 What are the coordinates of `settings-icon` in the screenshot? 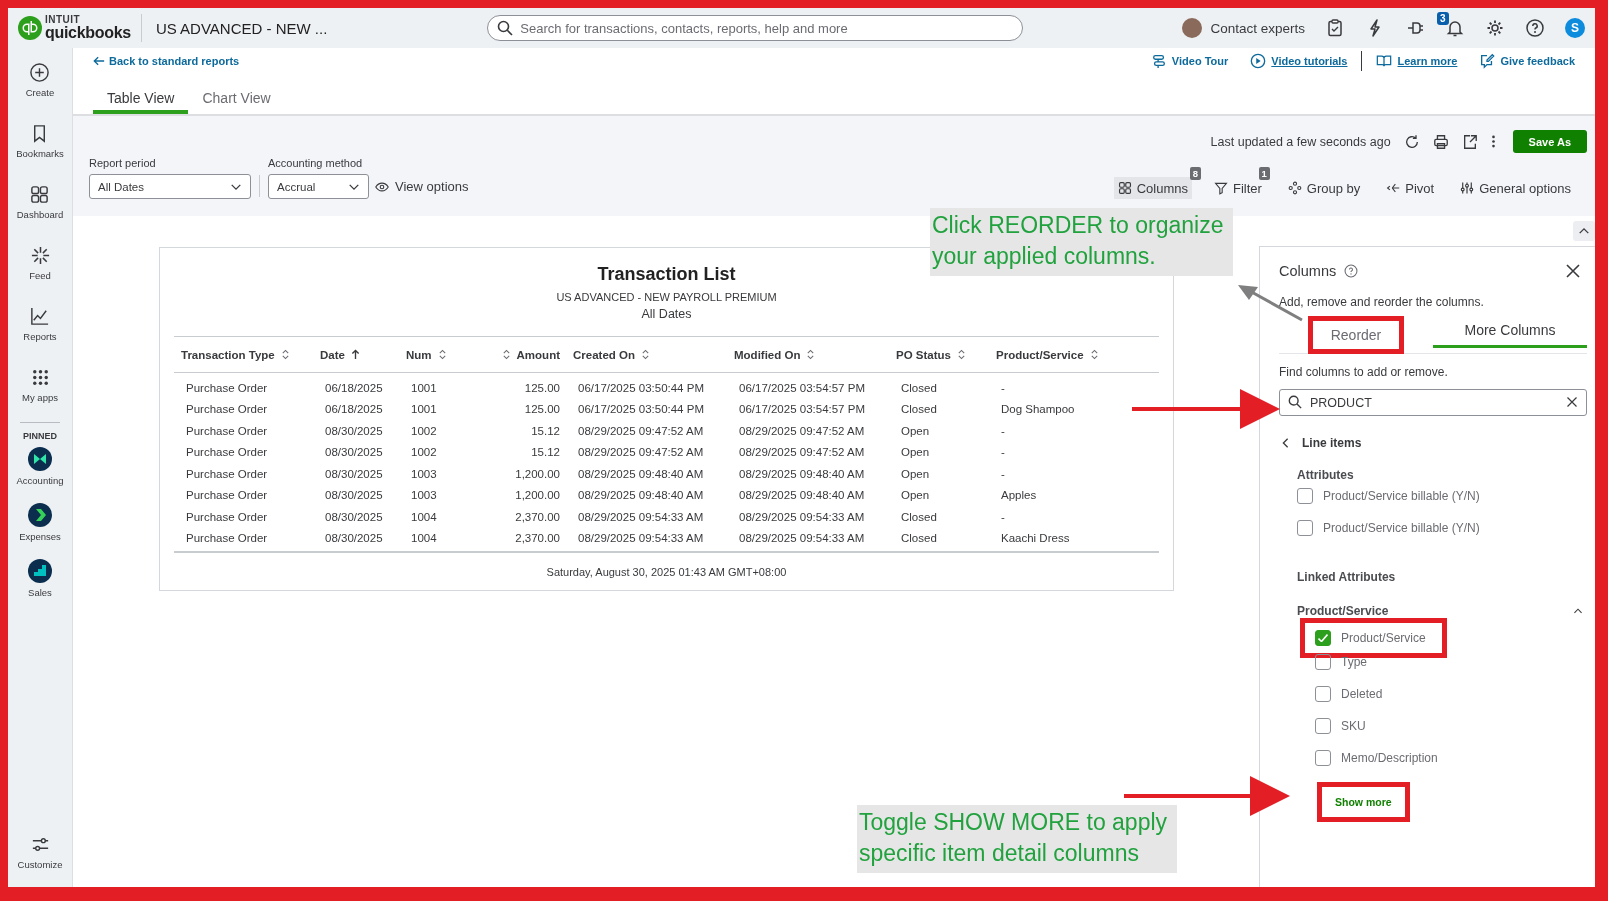 It's located at (1495, 28).